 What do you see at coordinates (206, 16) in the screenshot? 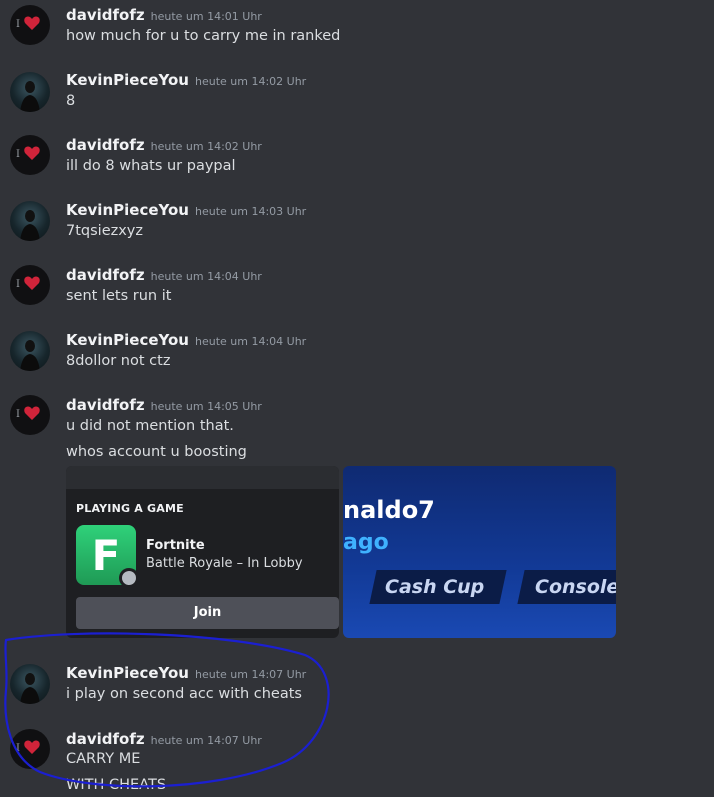
I see `timestamp: heute um 14:01 Uhr` at bounding box center [206, 16].